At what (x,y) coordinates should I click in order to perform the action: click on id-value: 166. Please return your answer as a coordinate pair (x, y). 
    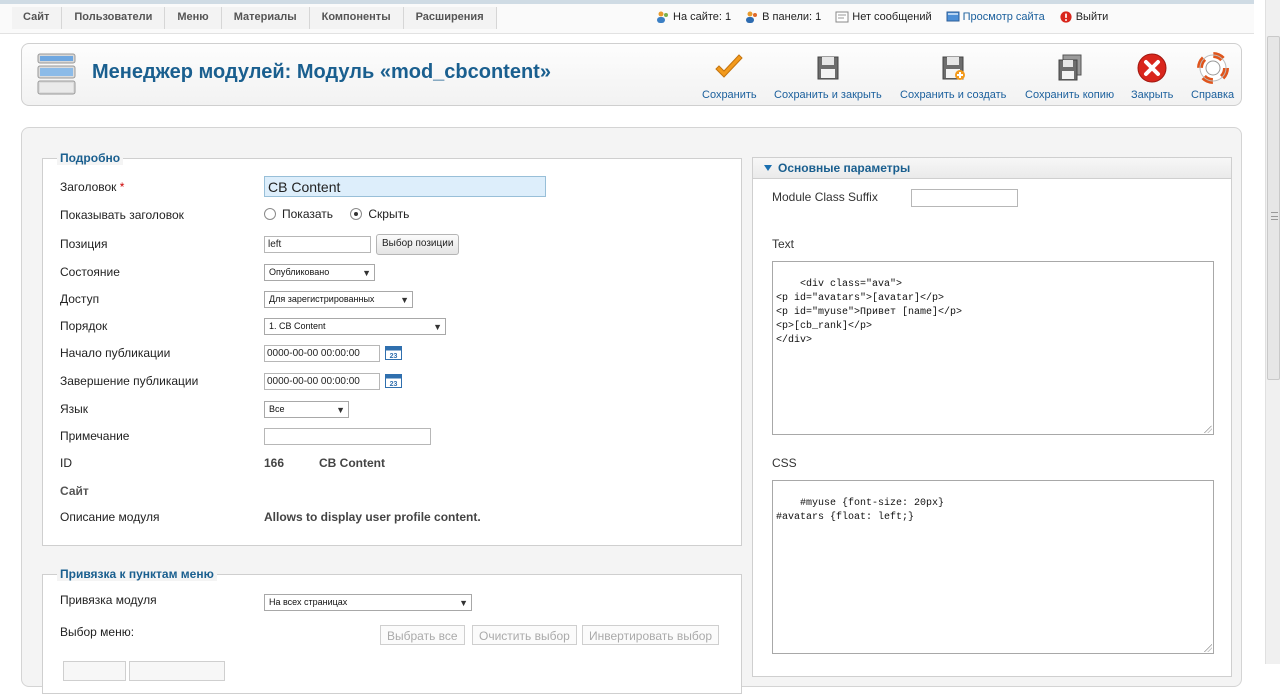
    Looking at the image, I should click on (274, 463).